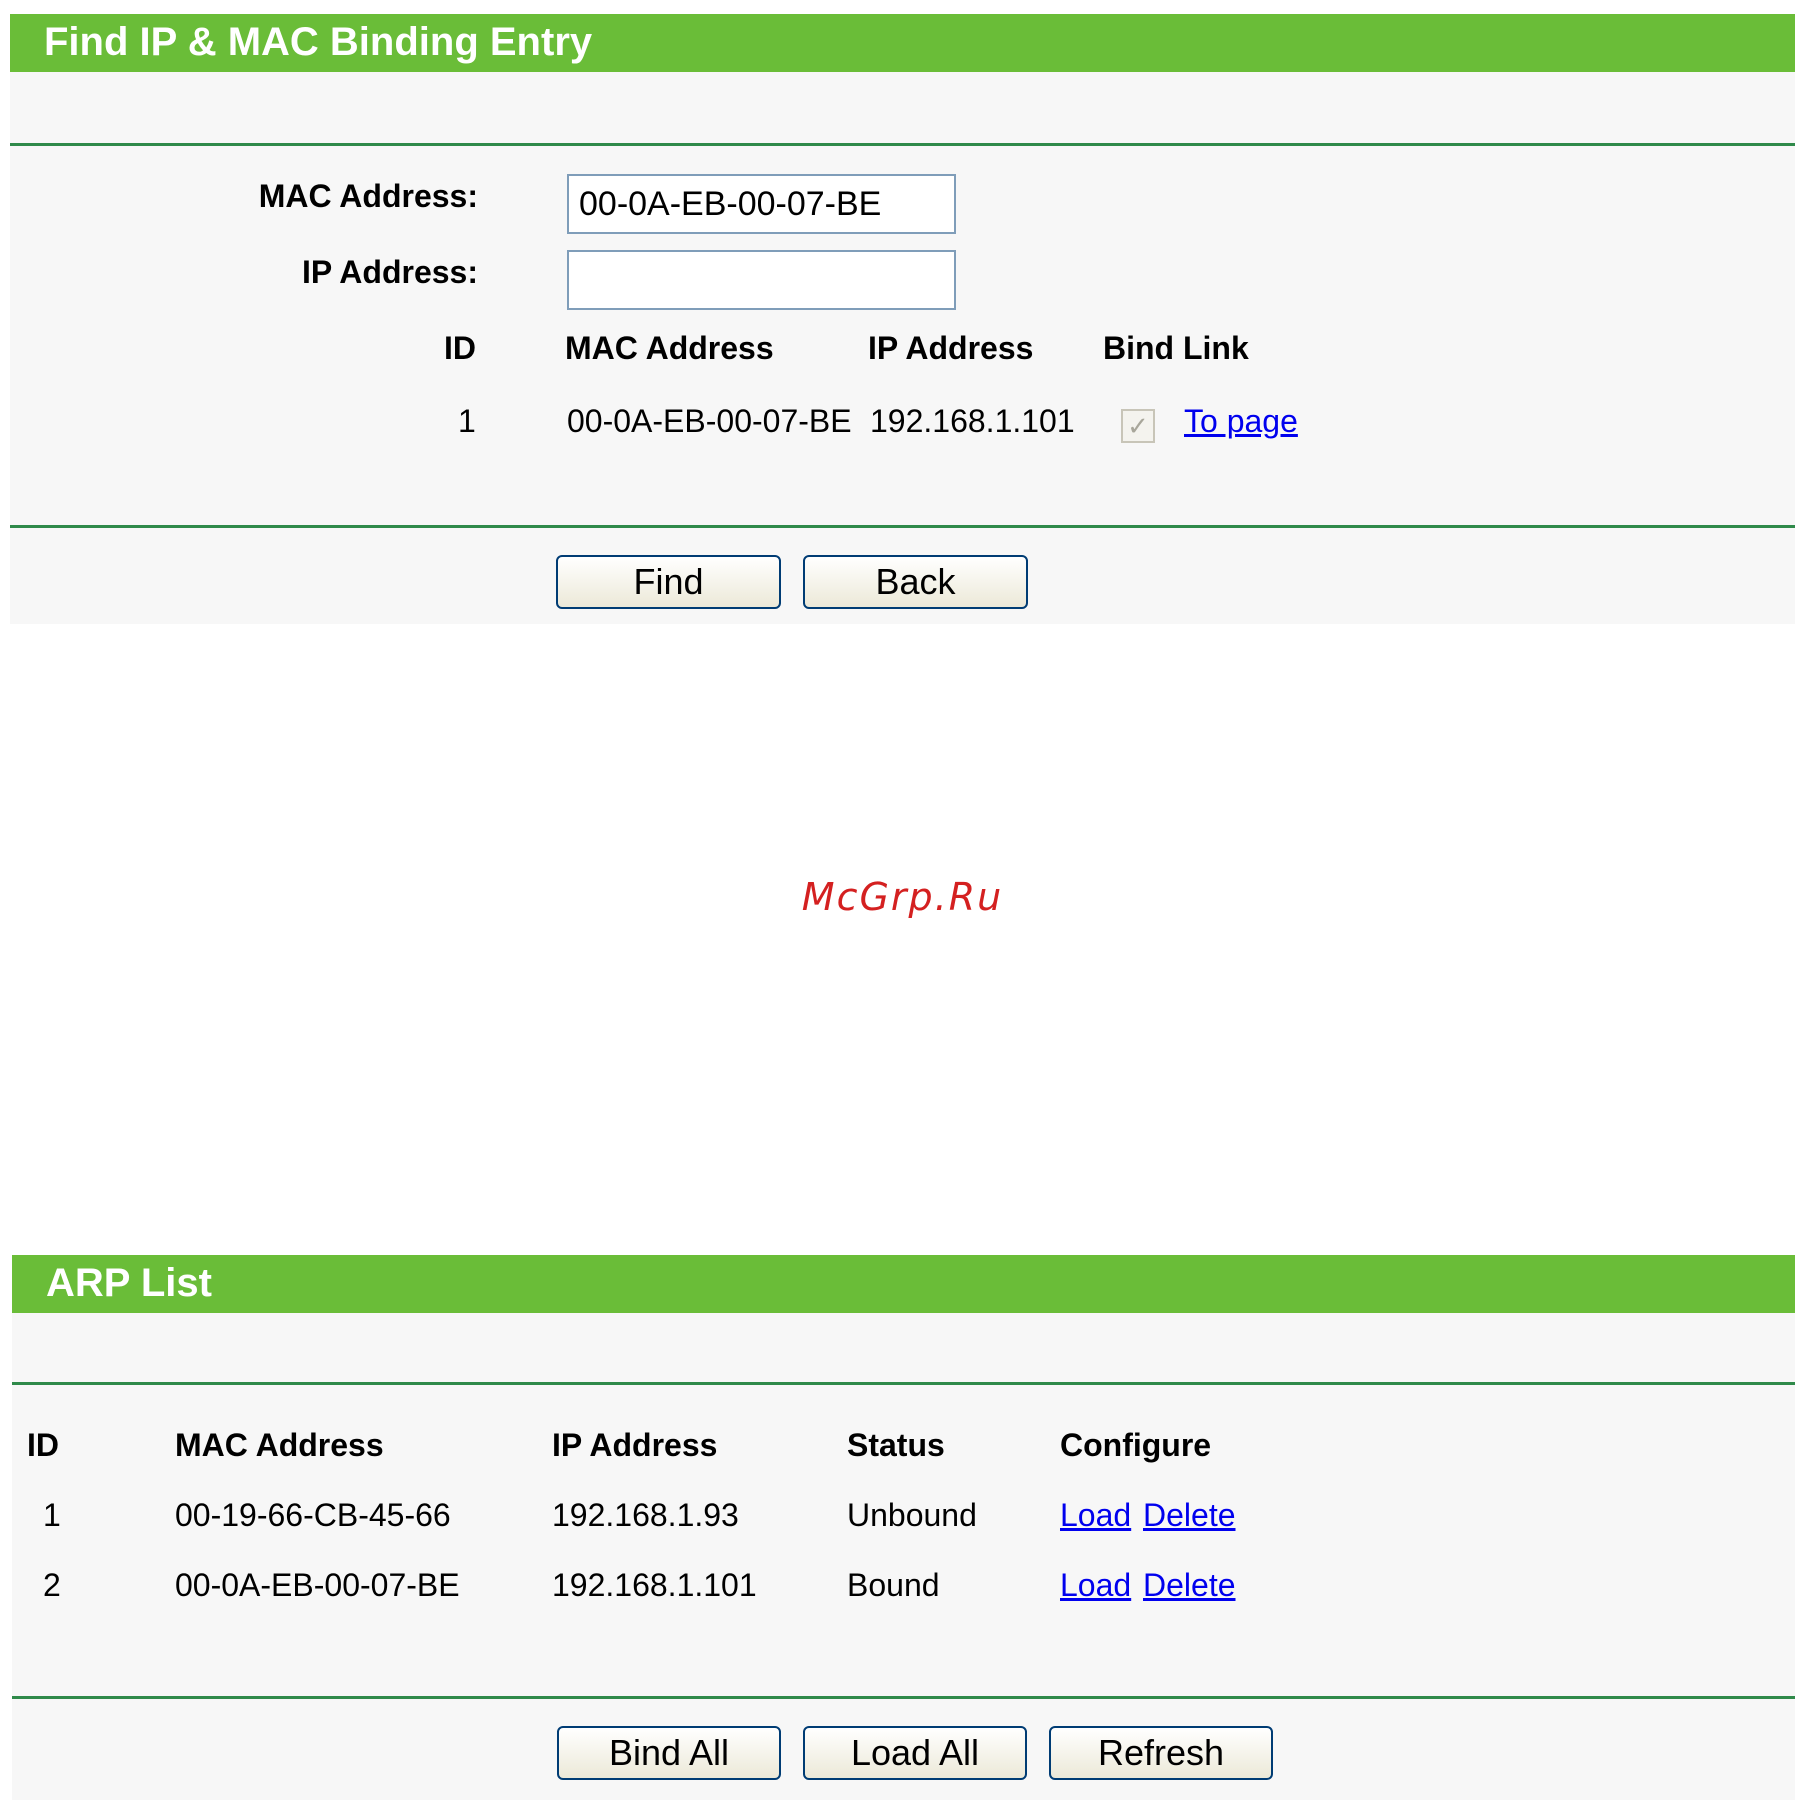 The image size is (1805, 1800). I want to click on find-col-bind-link: Bind Link, so click(1176, 348).